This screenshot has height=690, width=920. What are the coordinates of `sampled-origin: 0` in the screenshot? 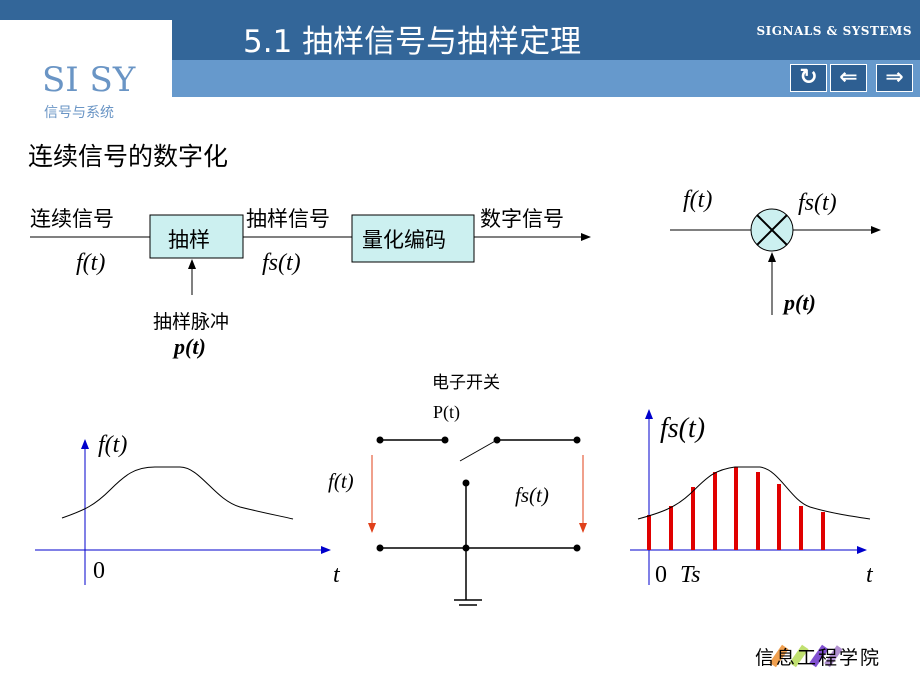 It's located at (661, 575).